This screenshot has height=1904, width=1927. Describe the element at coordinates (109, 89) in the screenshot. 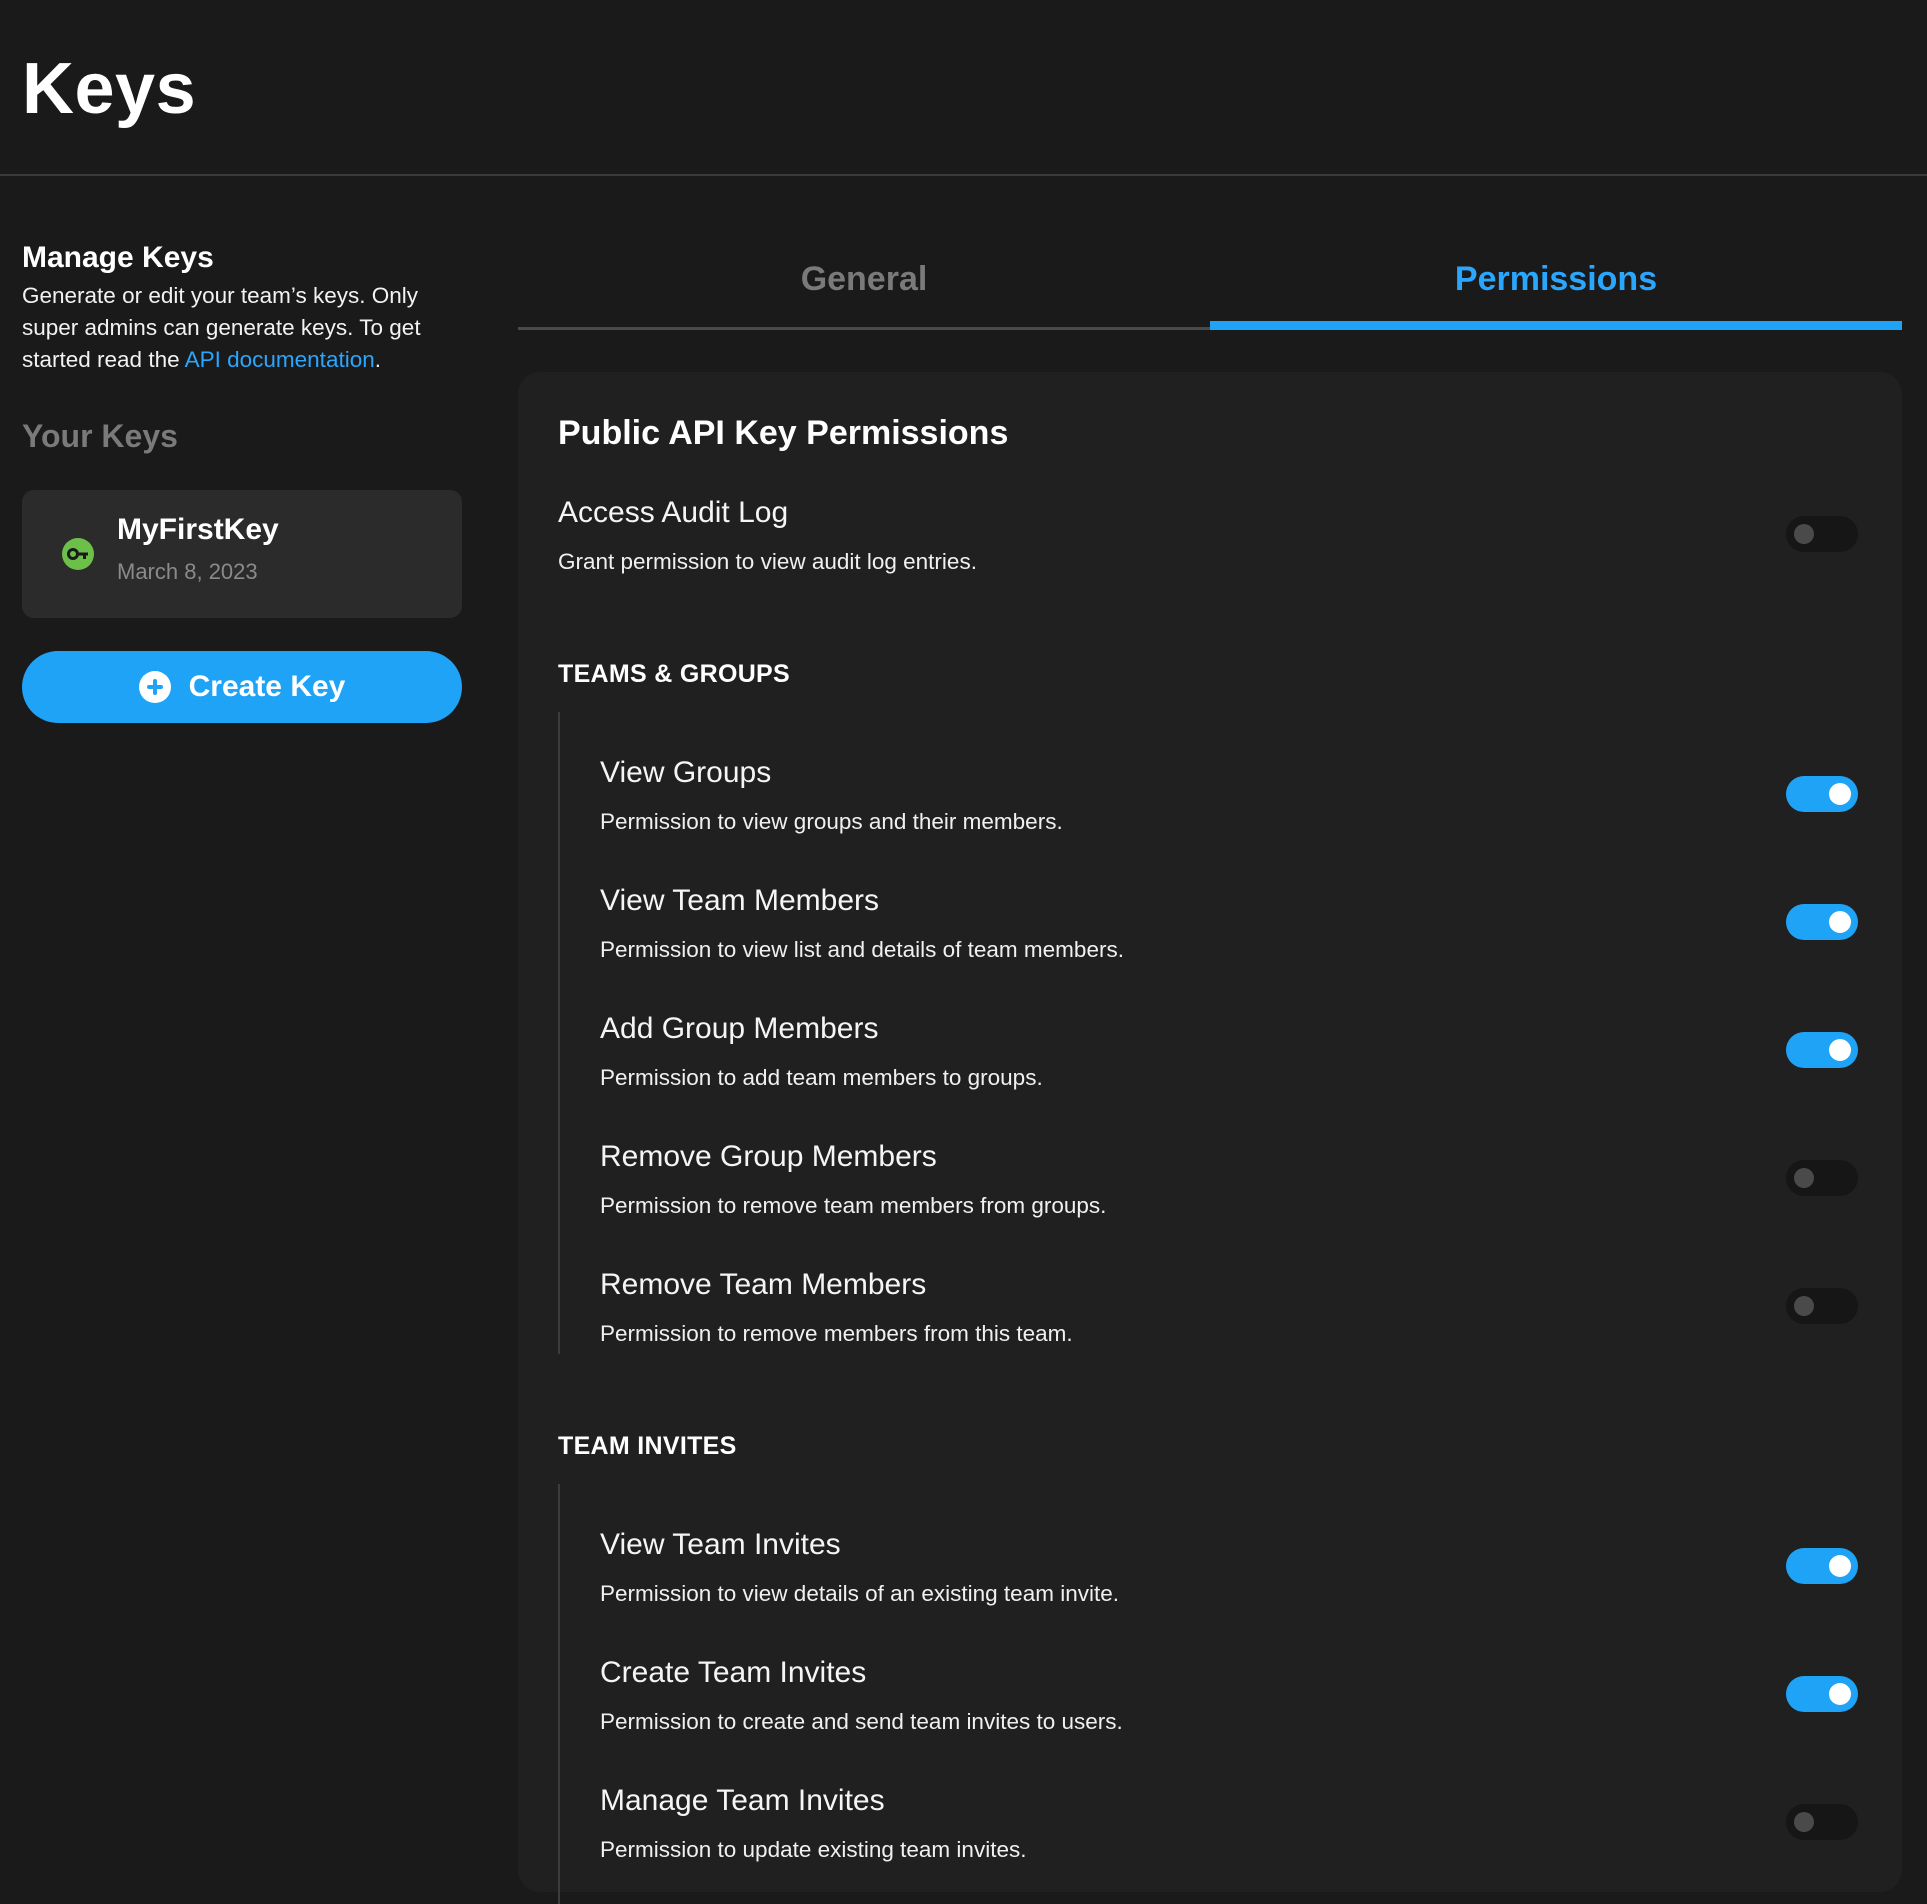

I see `page-title: Keys` at that location.